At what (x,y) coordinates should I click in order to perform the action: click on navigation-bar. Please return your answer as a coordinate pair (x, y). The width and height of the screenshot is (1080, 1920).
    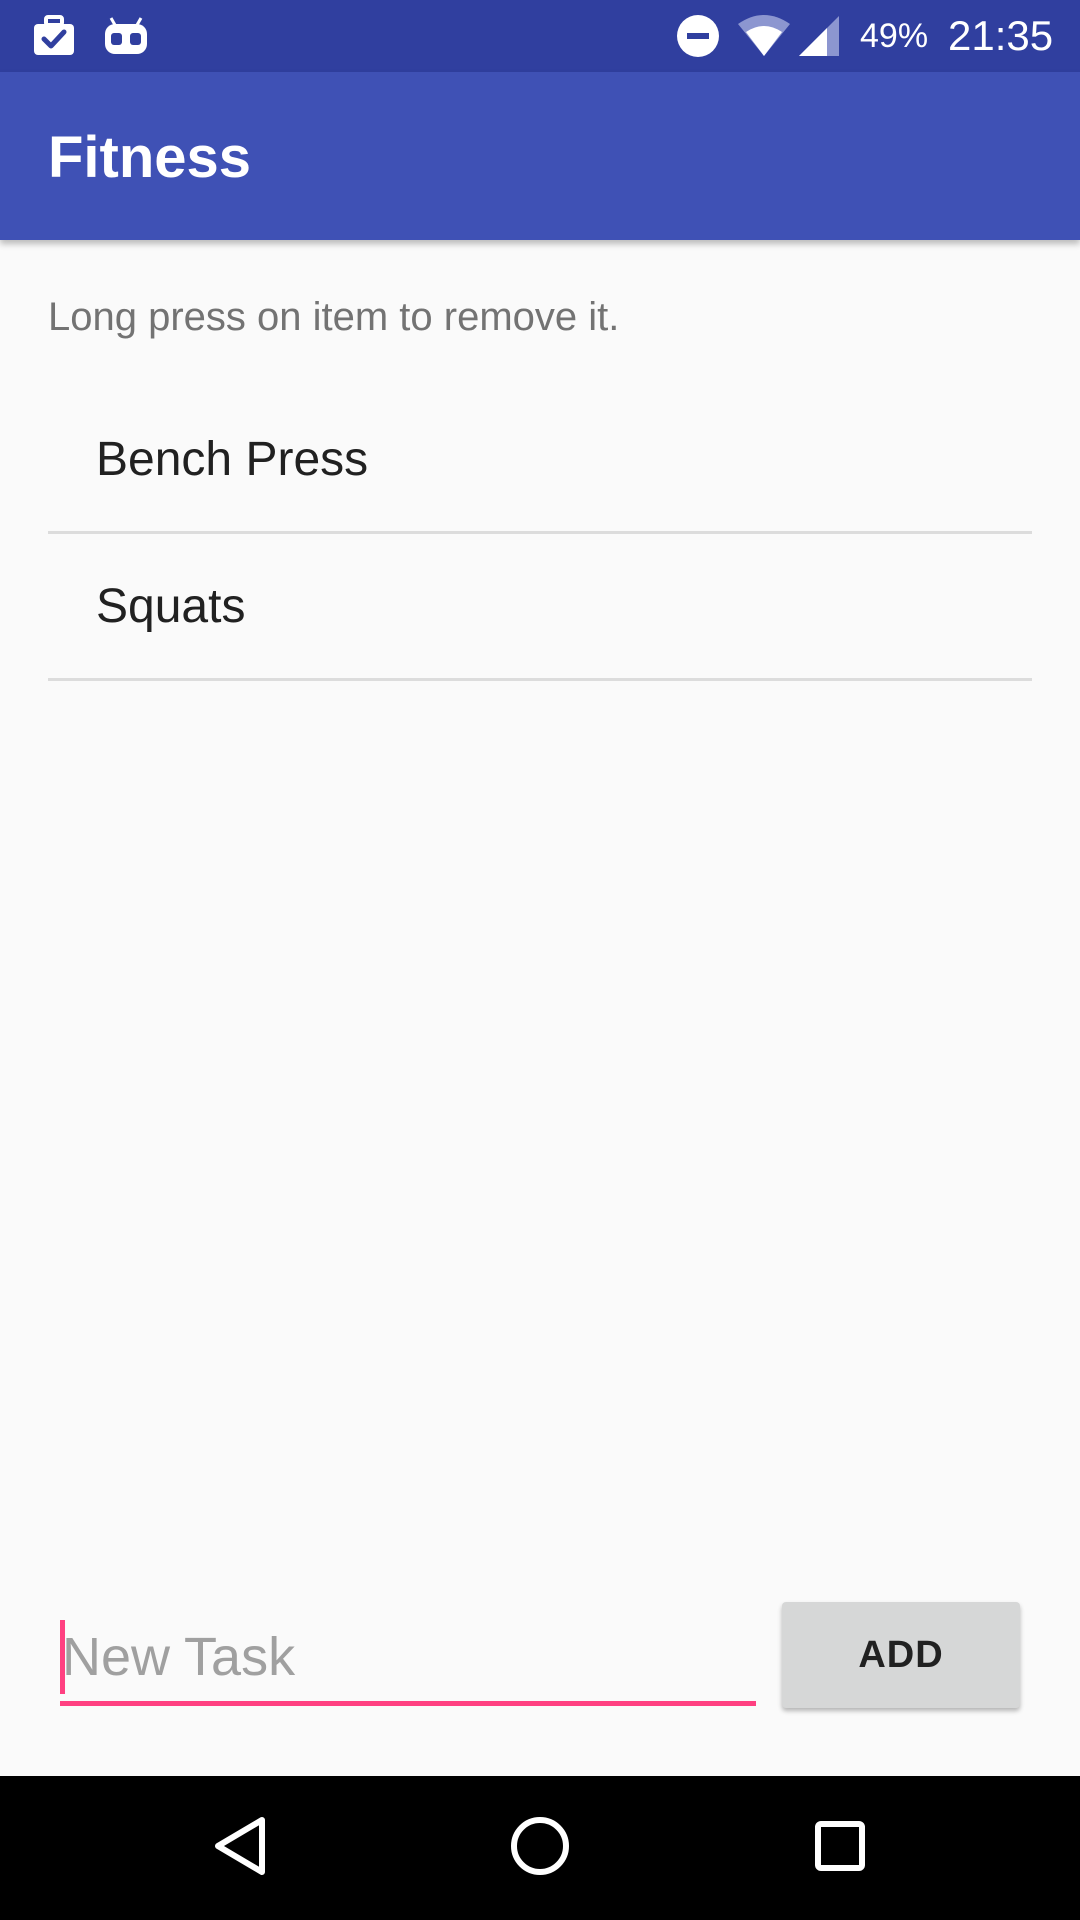
    Looking at the image, I should click on (540, 1848).